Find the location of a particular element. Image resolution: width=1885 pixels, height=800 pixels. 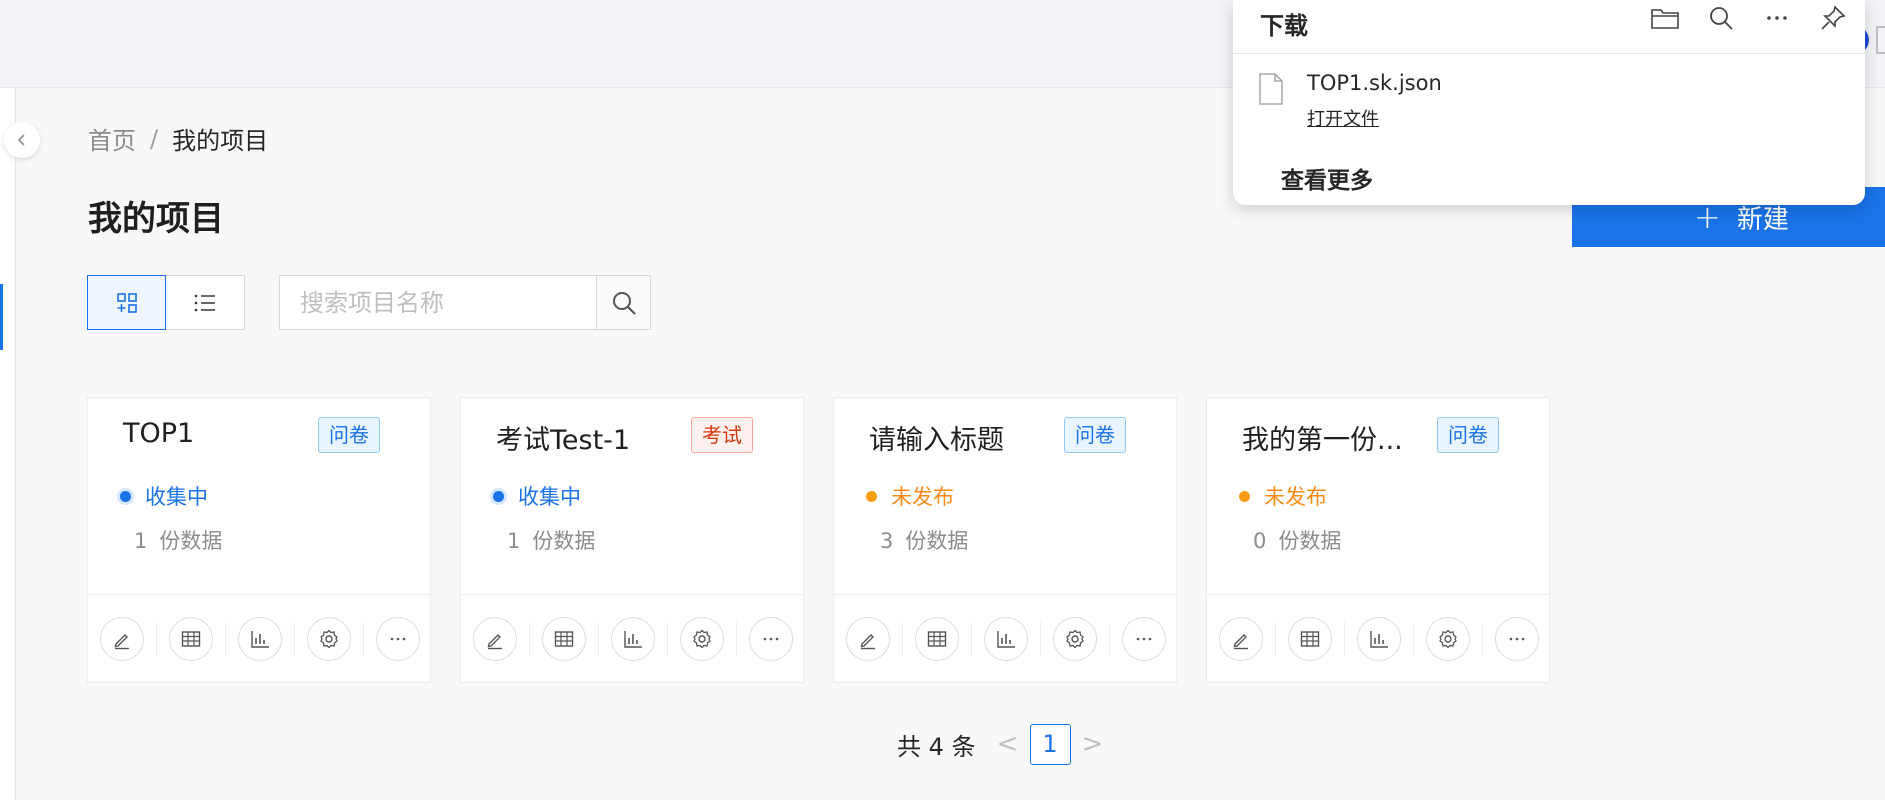

card-status: 收集中 is located at coordinates (164, 496).